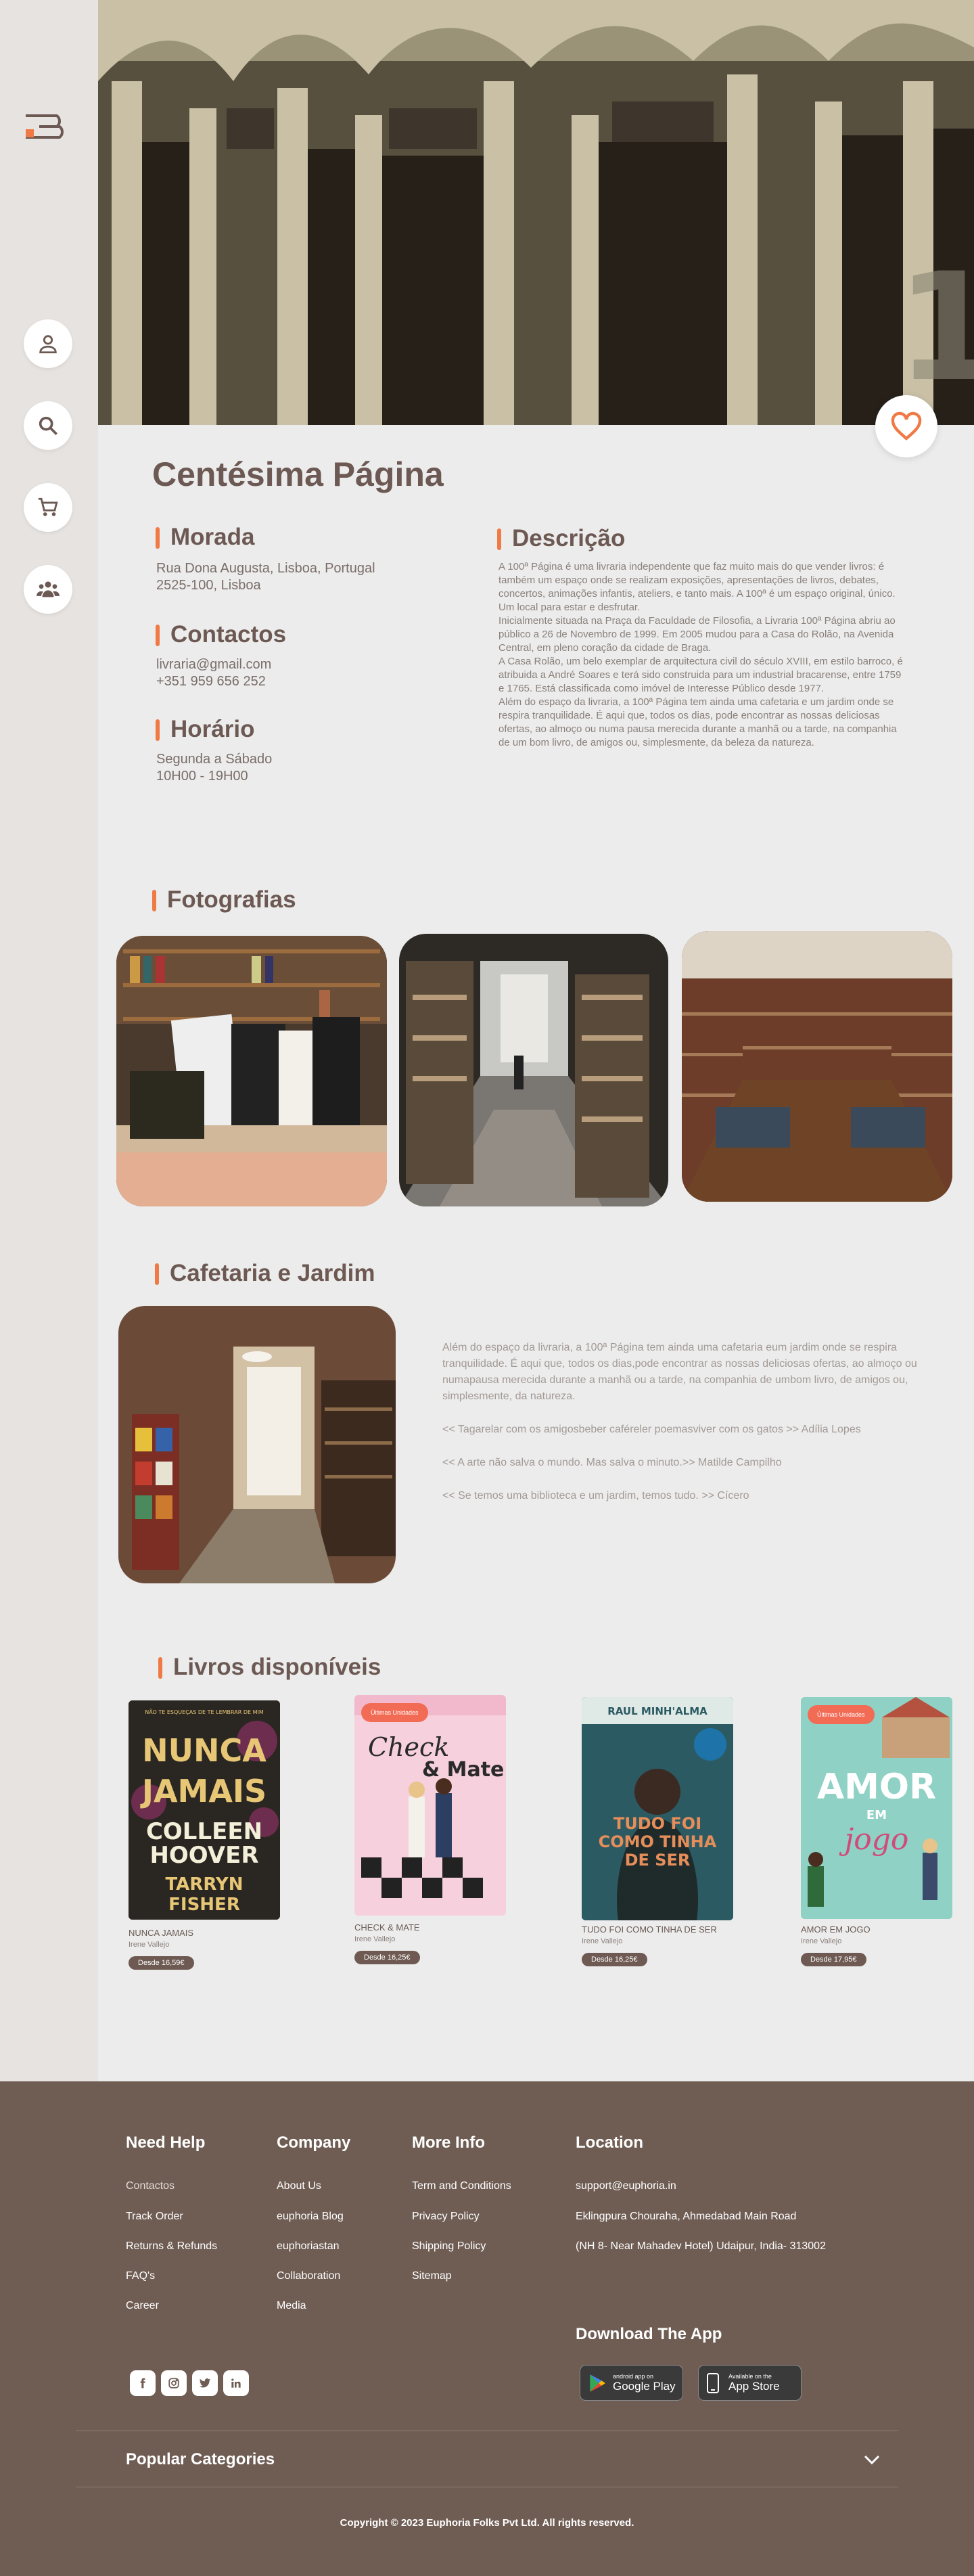 The width and height of the screenshot is (974, 2576). I want to click on email-link: livraria@gmail.com, so click(214, 664).